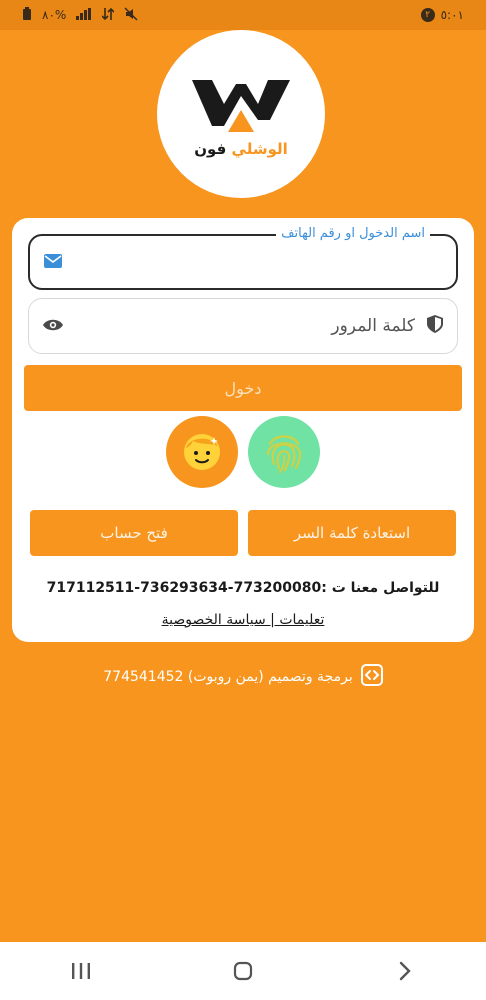  I want to click on fingerprint-icon, so click(284, 454).